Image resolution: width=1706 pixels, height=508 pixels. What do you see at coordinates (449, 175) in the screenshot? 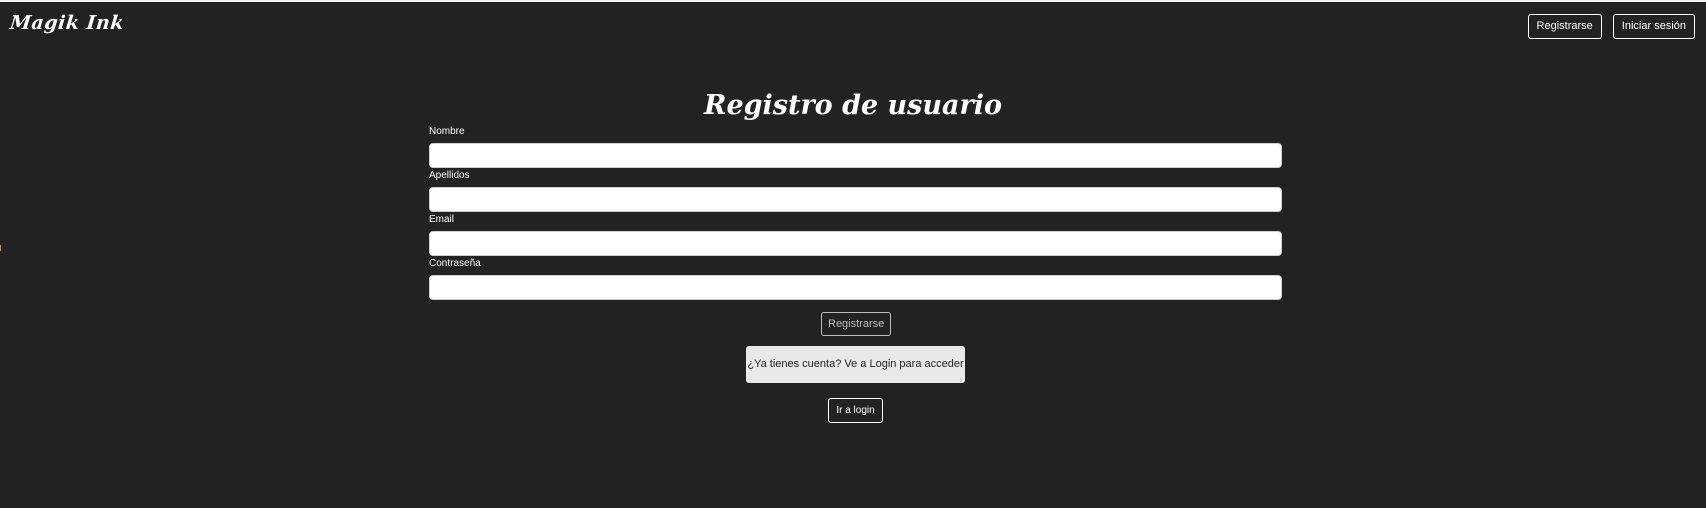
I see `apellidos-label: Apellidos` at bounding box center [449, 175].